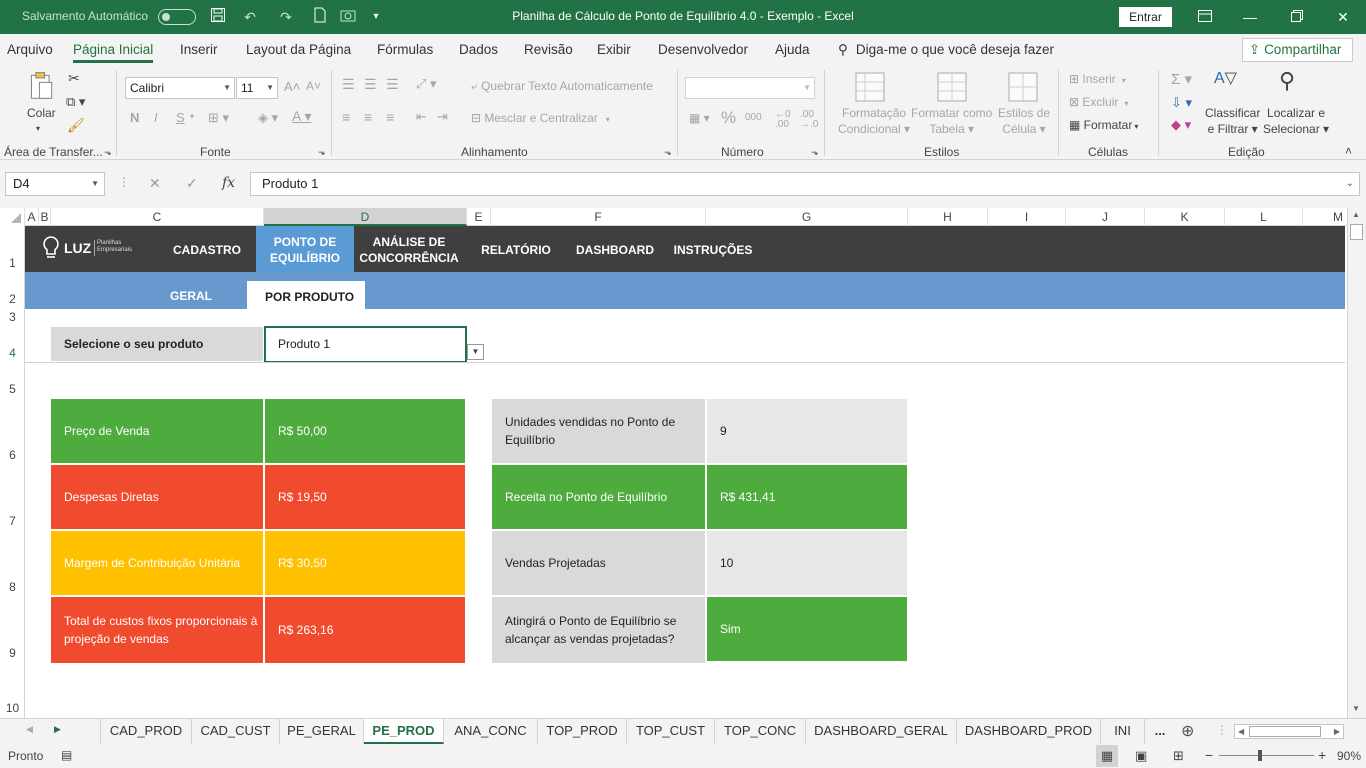 Image resolution: width=1366 pixels, height=768 pixels. What do you see at coordinates (146, 731) in the screenshot?
I see `sheet-tab: CAD_PROD` at bounding box center [146, 731].